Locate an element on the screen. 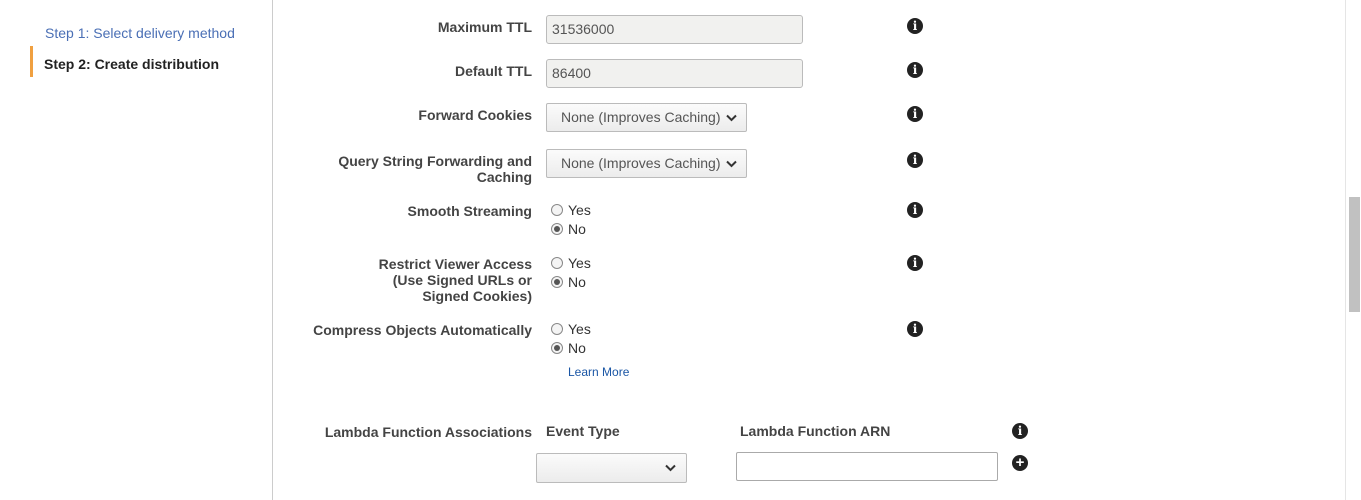  default-ttl-info-icon: i is located at coordinates (915, 70).